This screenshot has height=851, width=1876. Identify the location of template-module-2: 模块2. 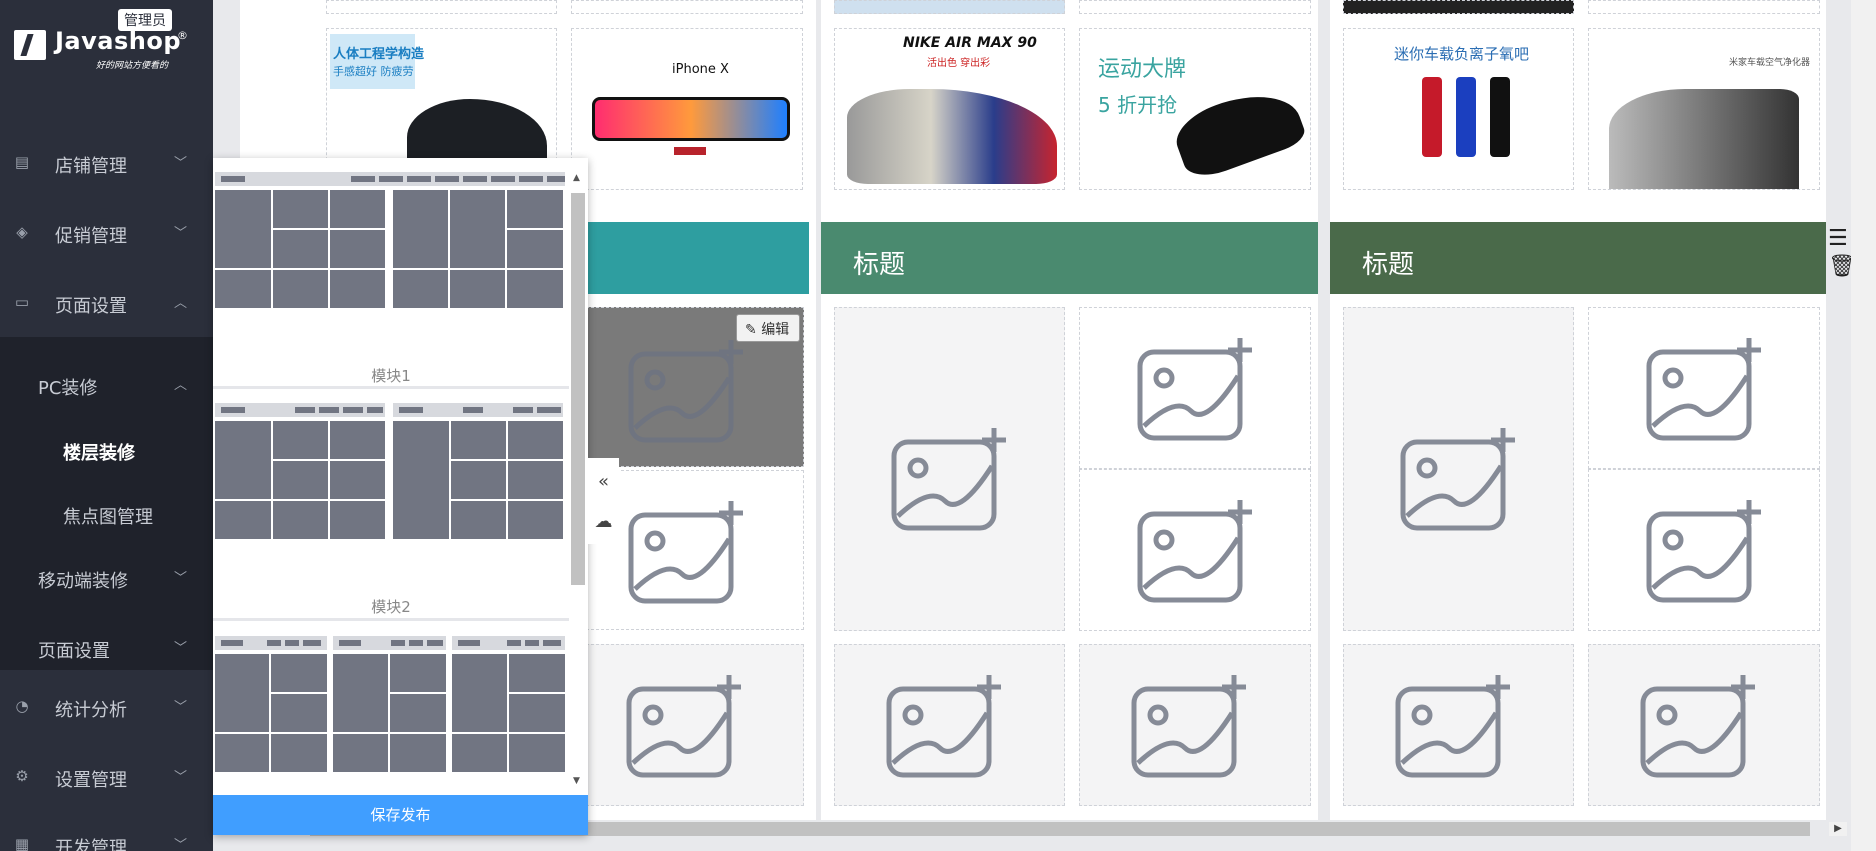
(391, 518).